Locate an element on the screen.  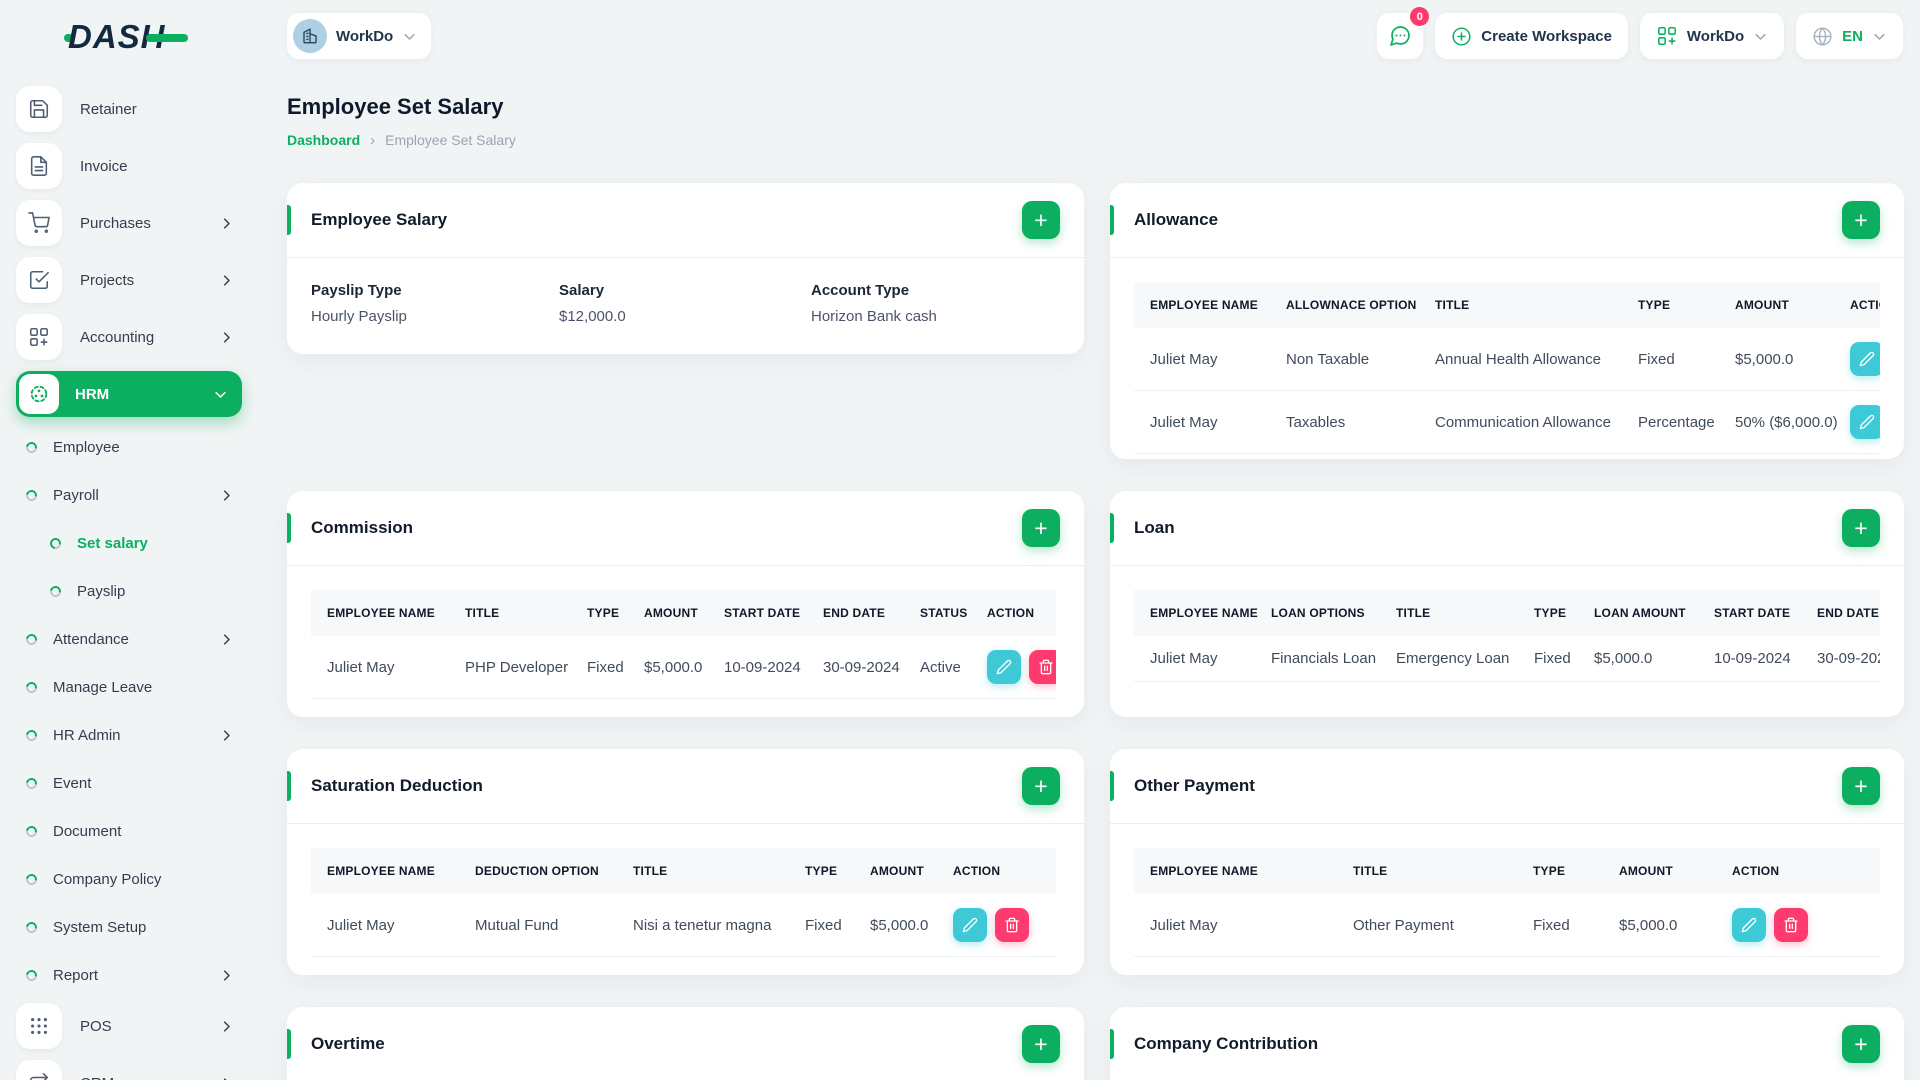
sidebar-item-crm: CRM is located at coordinates (129, 1070).